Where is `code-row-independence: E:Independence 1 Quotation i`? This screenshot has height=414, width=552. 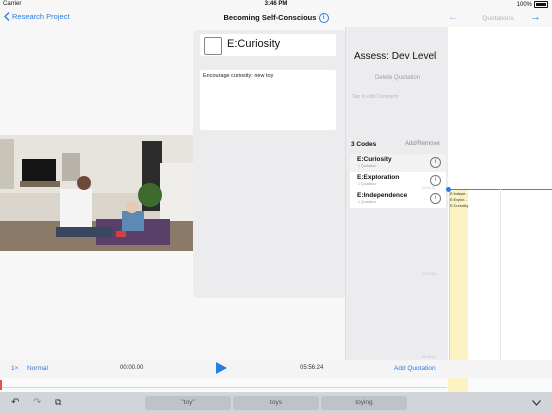
code-row-independence: E:Independence 1 Quotation i is located at coordinates (398, 199).